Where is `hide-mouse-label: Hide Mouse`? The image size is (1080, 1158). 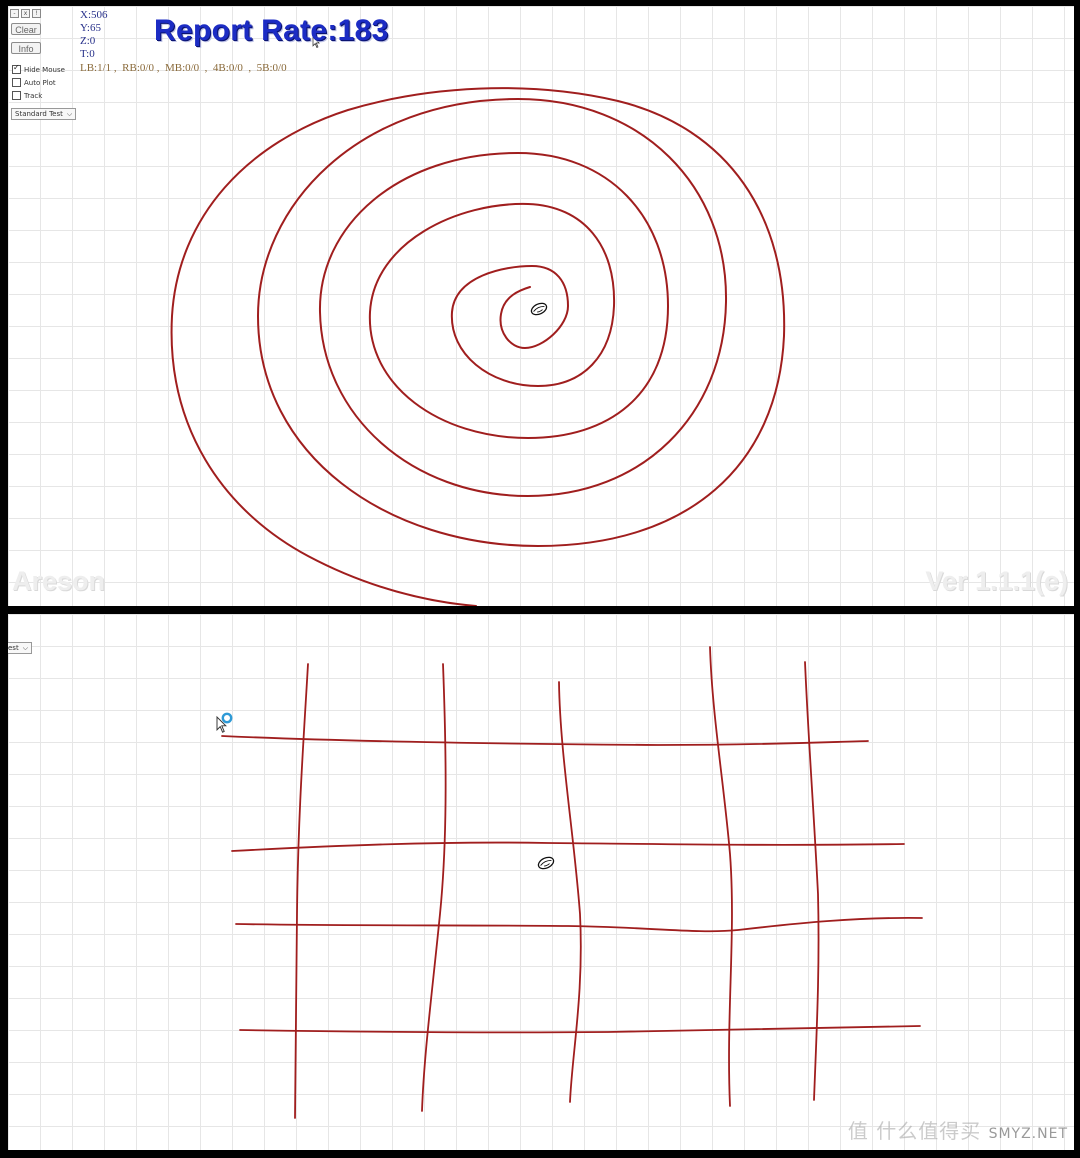 hide-mouse-label: Hide Mouse is located at coordinates (44, 69).